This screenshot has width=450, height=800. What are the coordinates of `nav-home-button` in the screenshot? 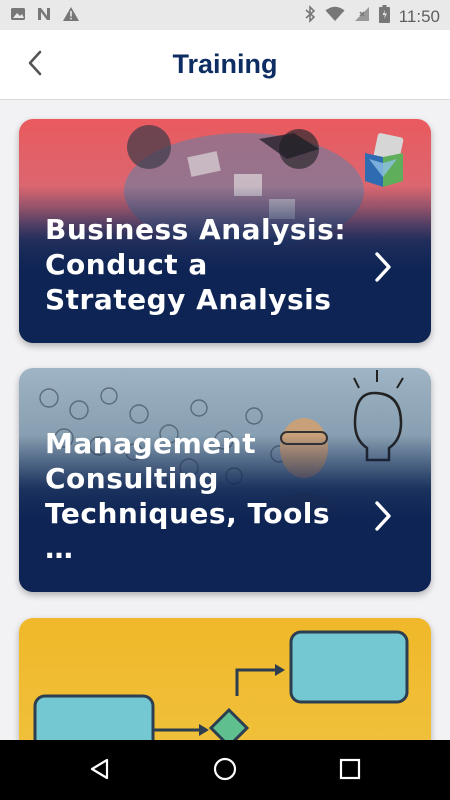 It's located at (225, 771).